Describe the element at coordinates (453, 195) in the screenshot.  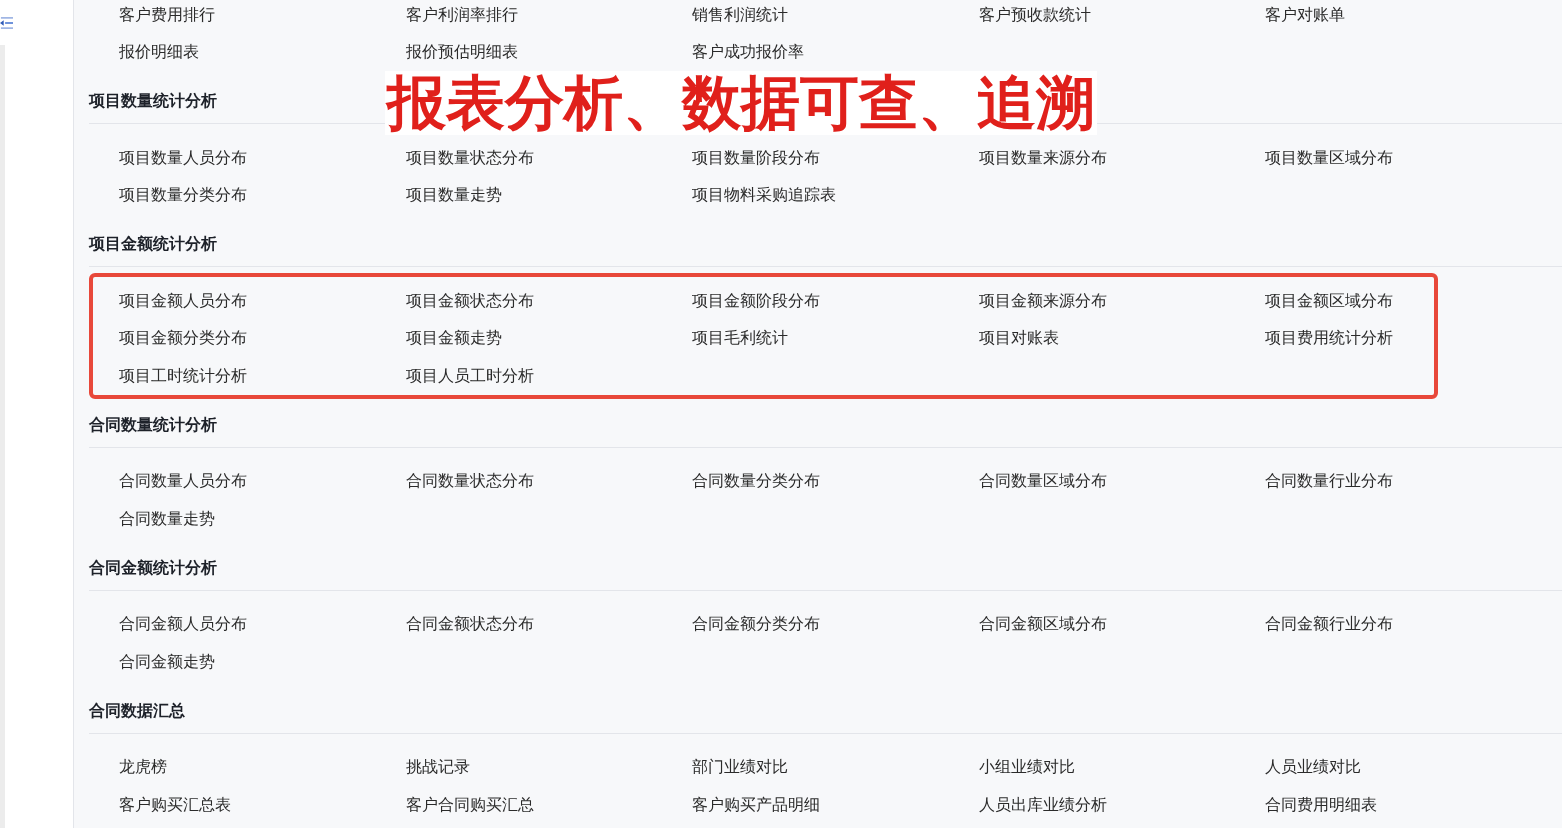
I see `report-link: 项目数量走势` at that location.